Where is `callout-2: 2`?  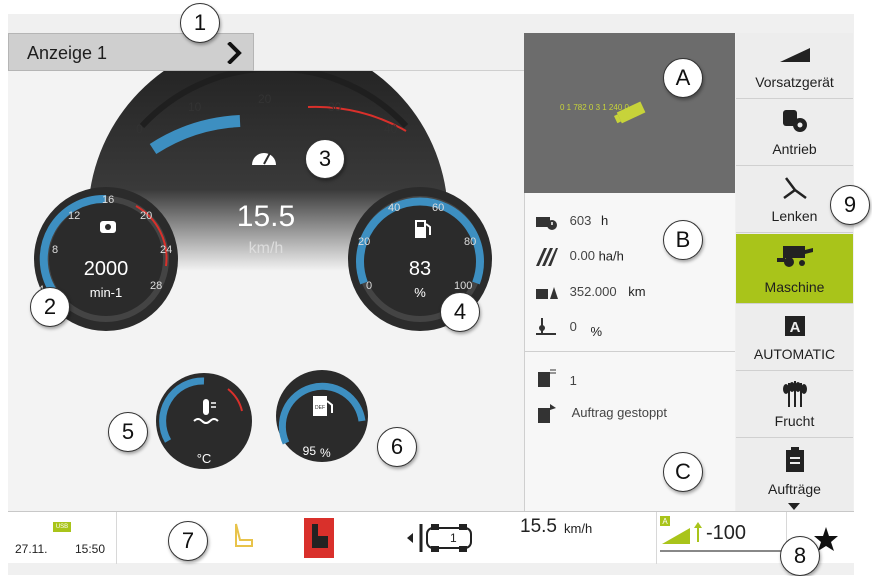
callout-2: 2 is located at coordinates (50, 307).